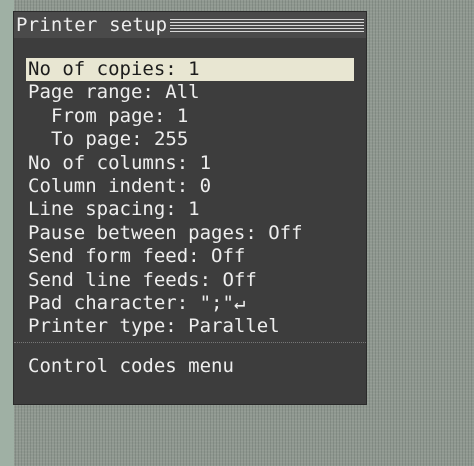 The image size is (474, 466). Describe the element at coordinates (267, 24) in the screenshot. I see `title-bar-stripes` at that location.